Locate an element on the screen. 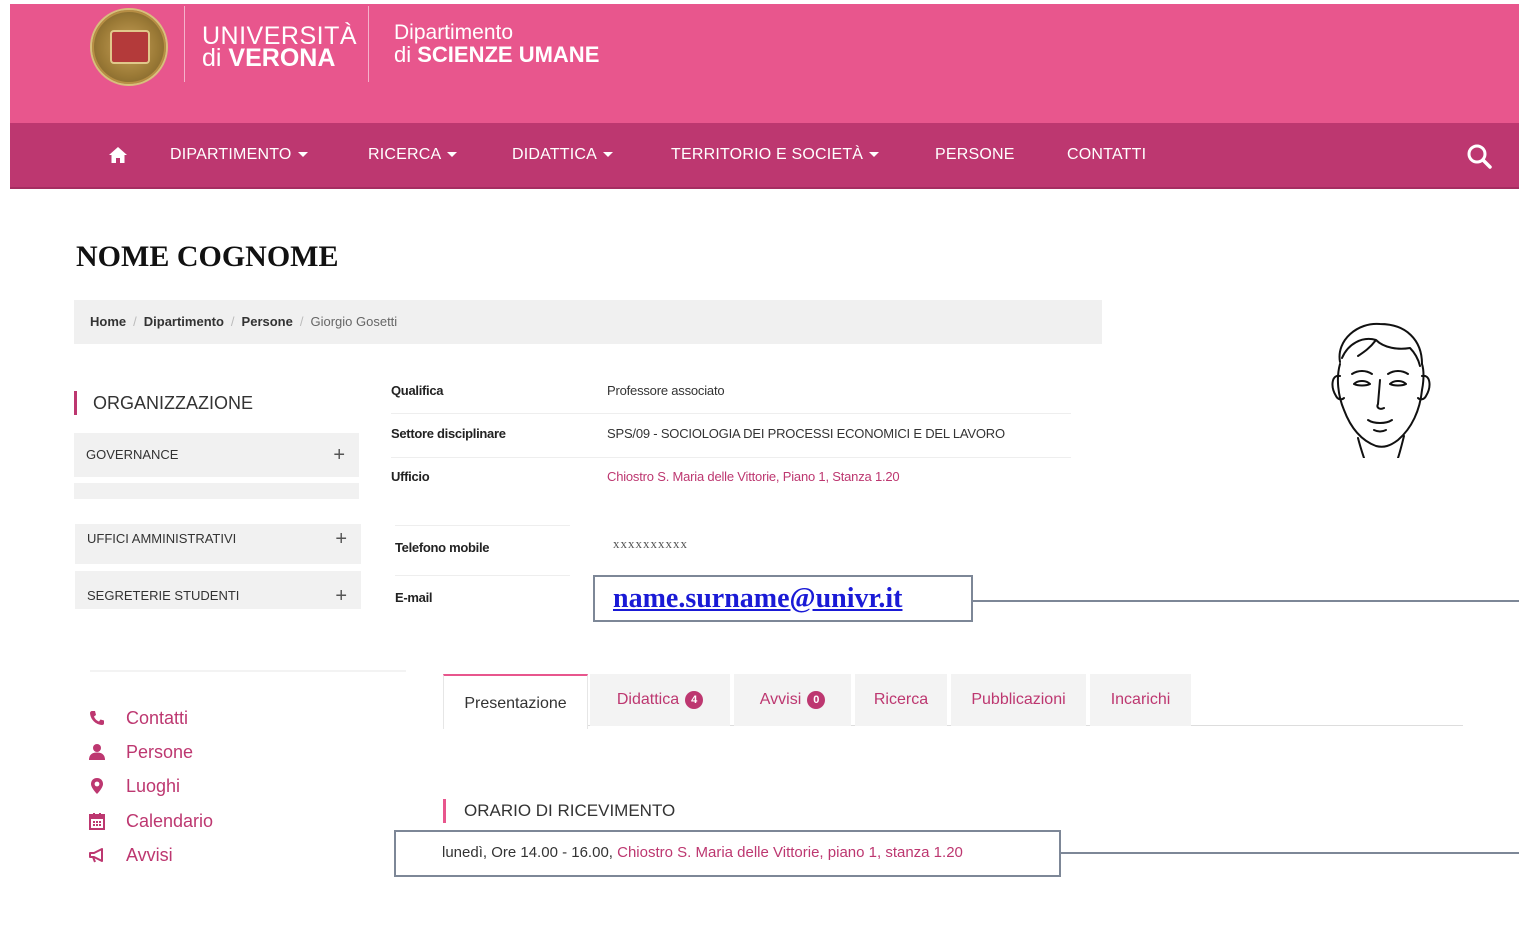 The height and width of the screenshot is (946, 1519). settore-label: Settore disciplinare is located at coordinates (448, 433).